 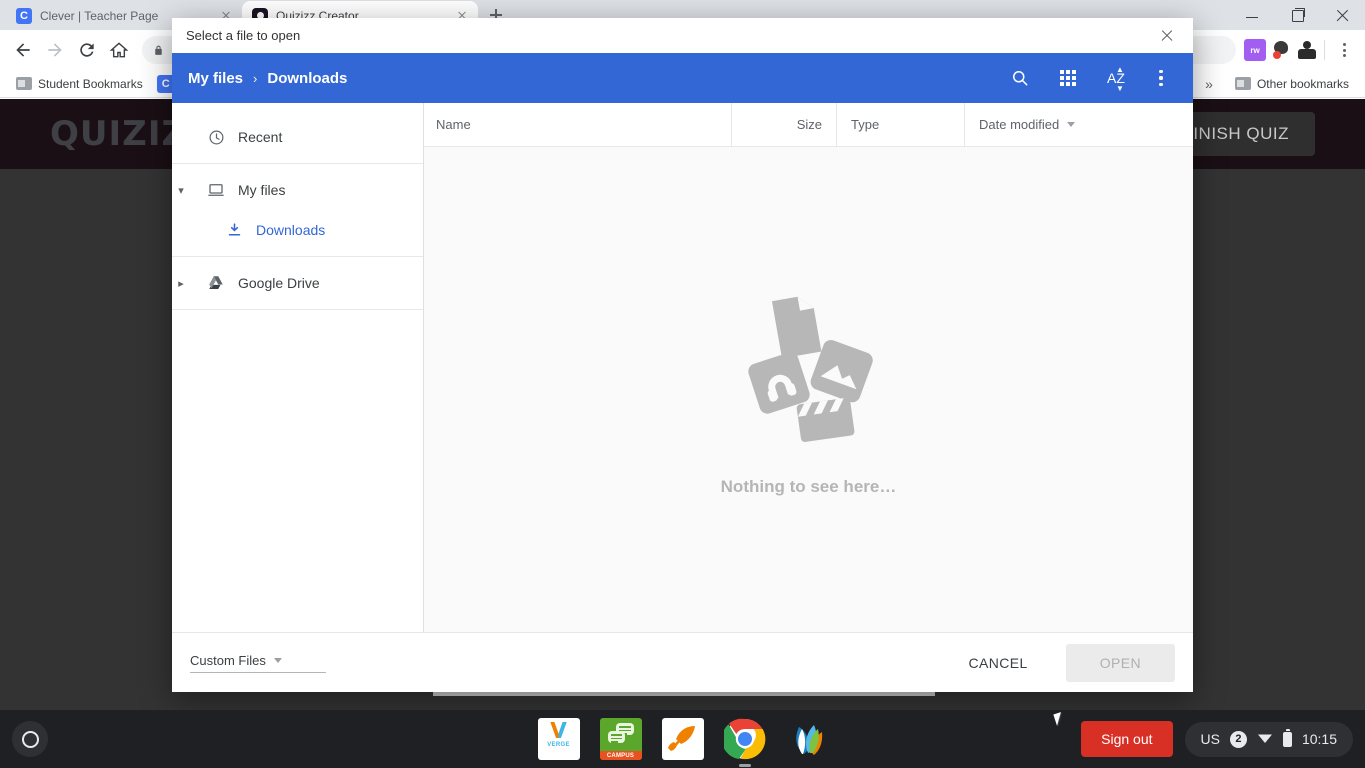 I want to click on dialog-title: Select a file to open, so click(x=243, y=35).